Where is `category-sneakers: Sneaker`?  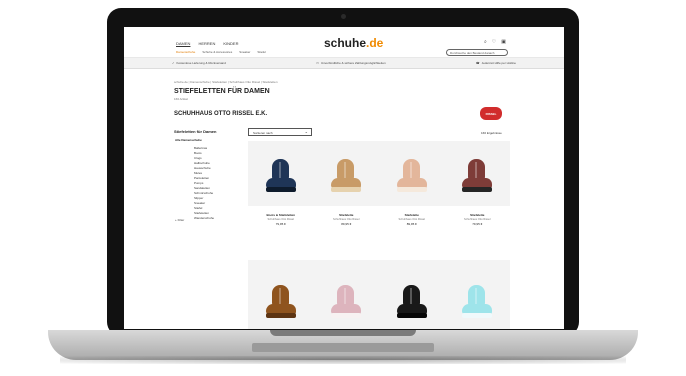
category-sneakers: Sneaker is located at coordinates (244, 52).